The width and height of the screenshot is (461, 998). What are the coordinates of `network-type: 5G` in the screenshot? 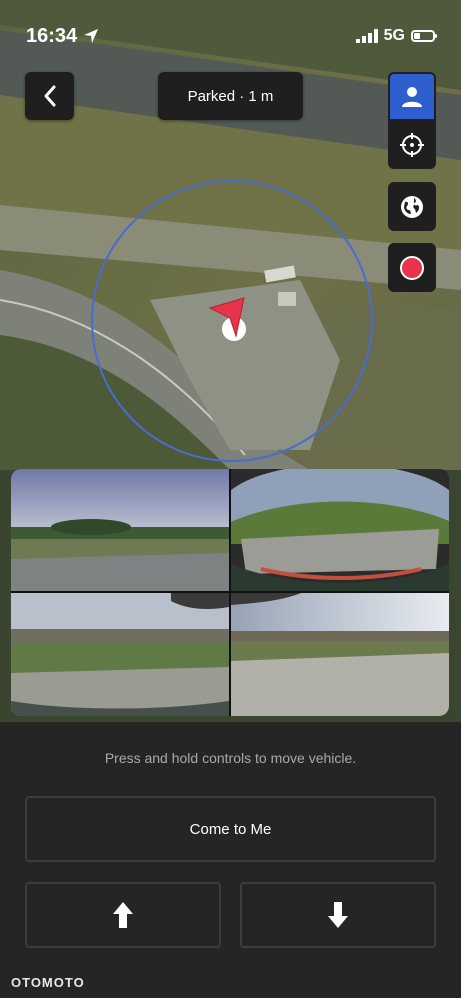 It's located at (394, 35).